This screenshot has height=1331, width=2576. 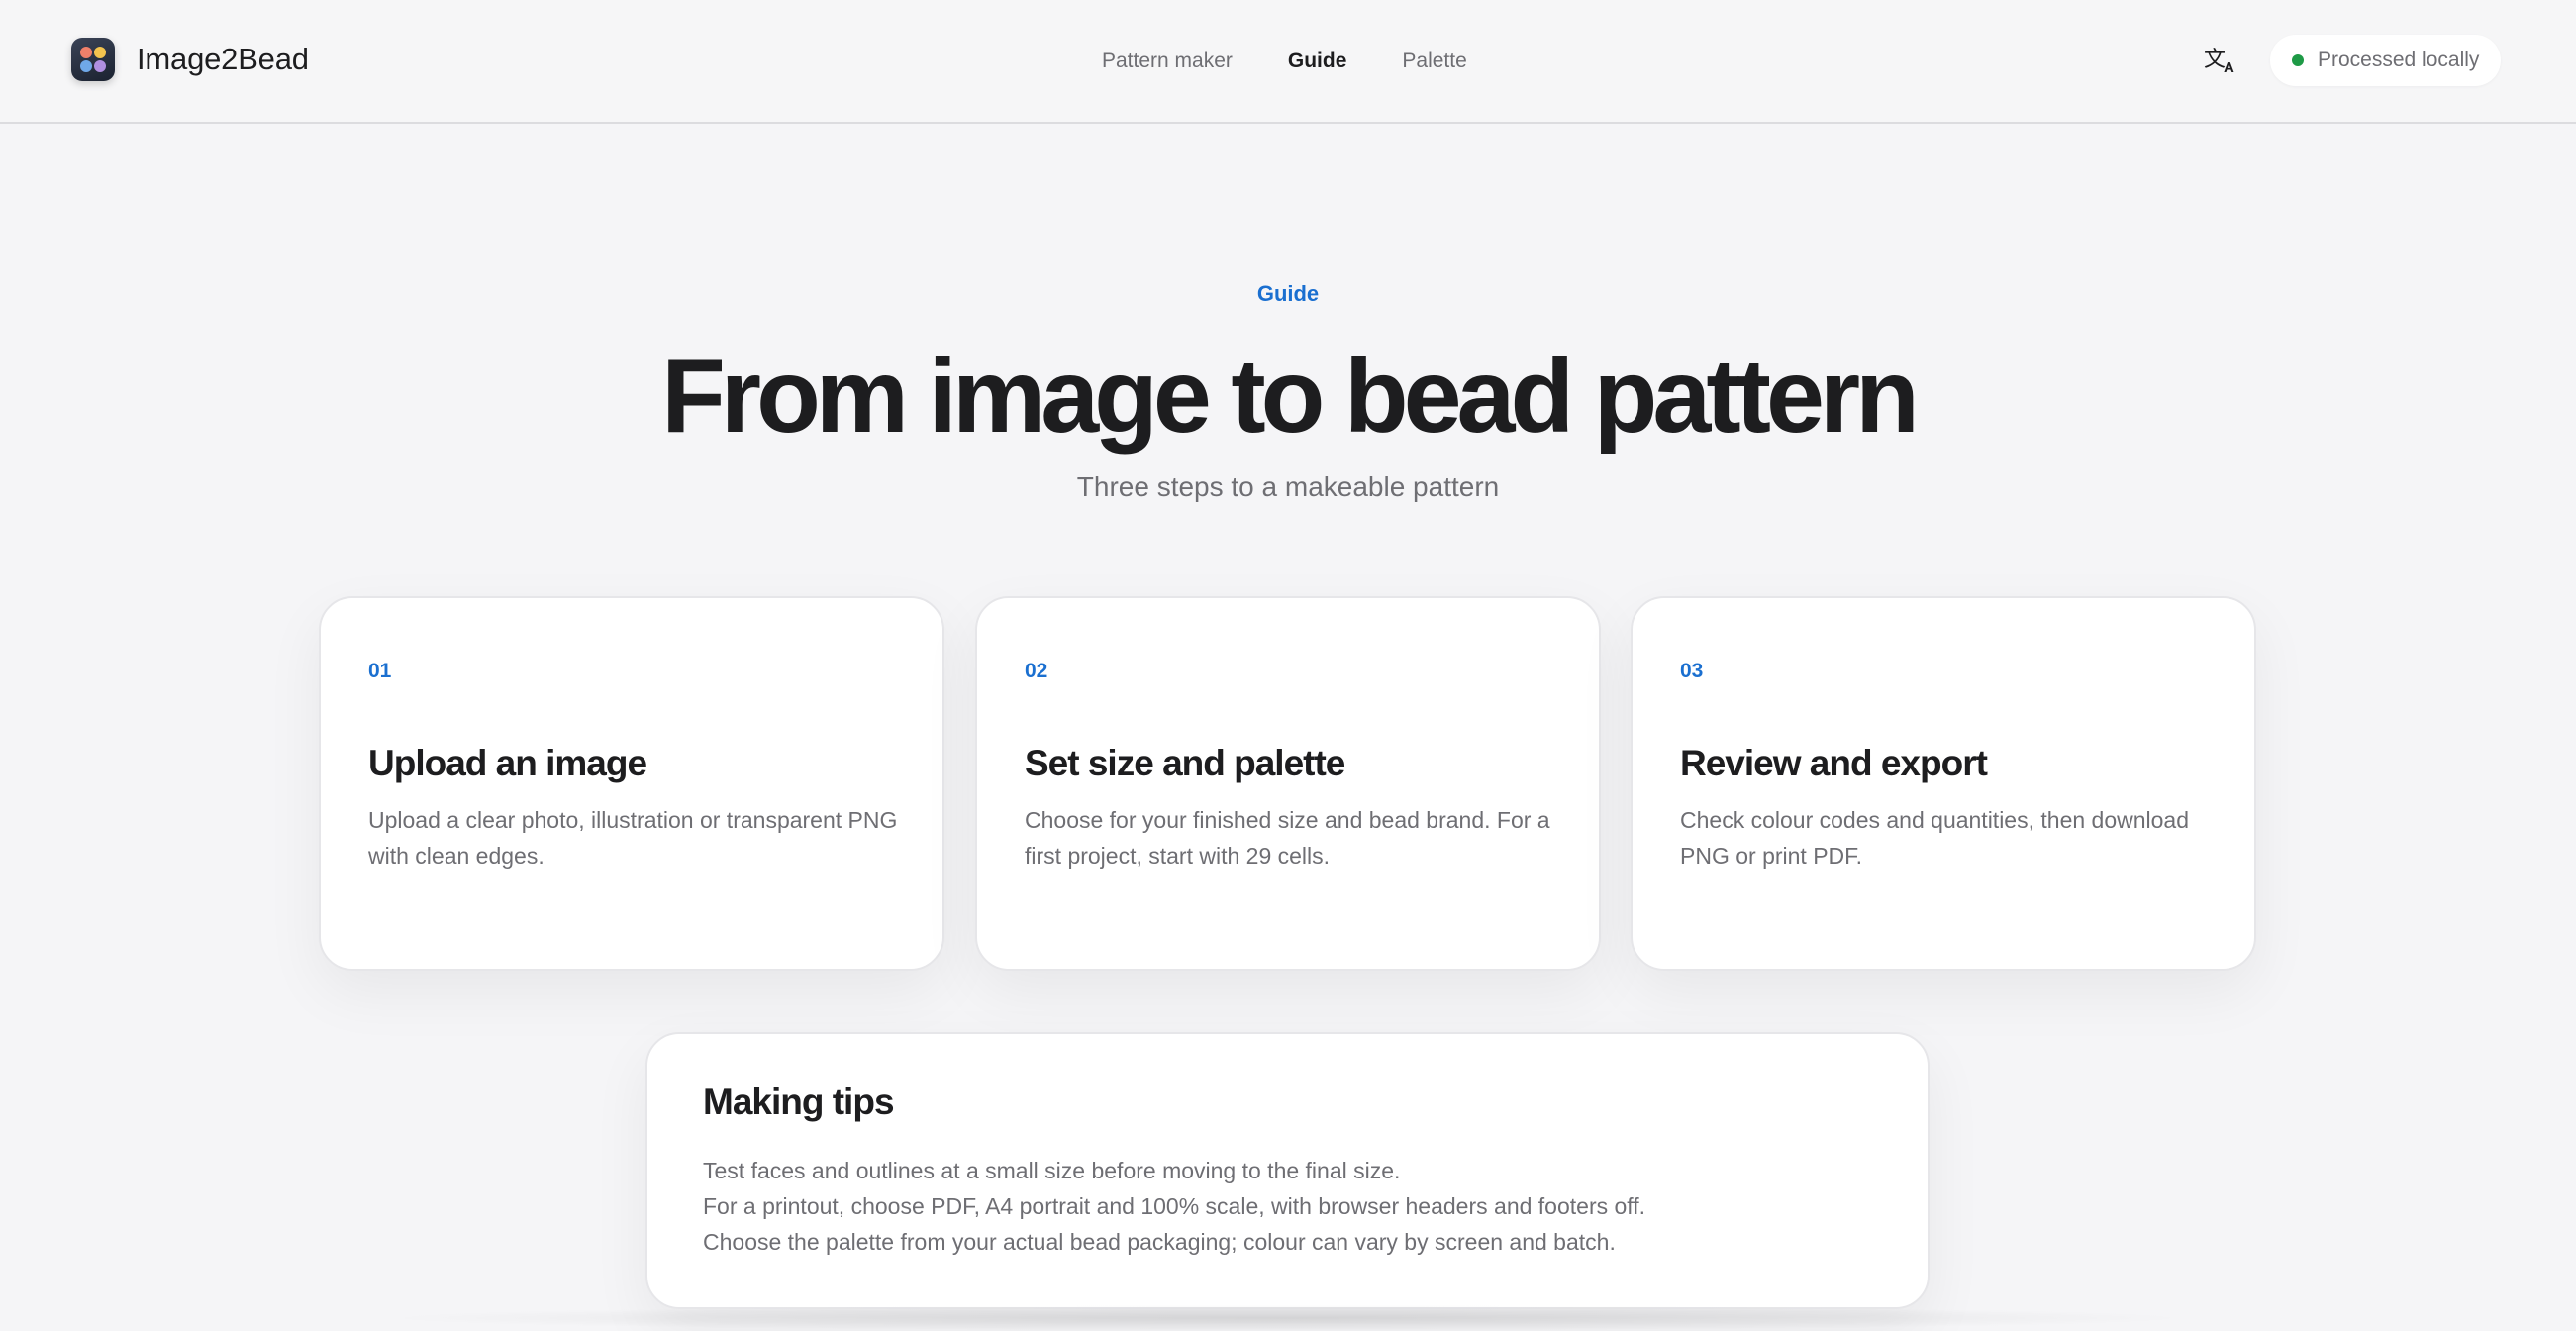 I want to click on page-subtitle: Three steps to a makeable pattern, so click(x=1288, y=486).